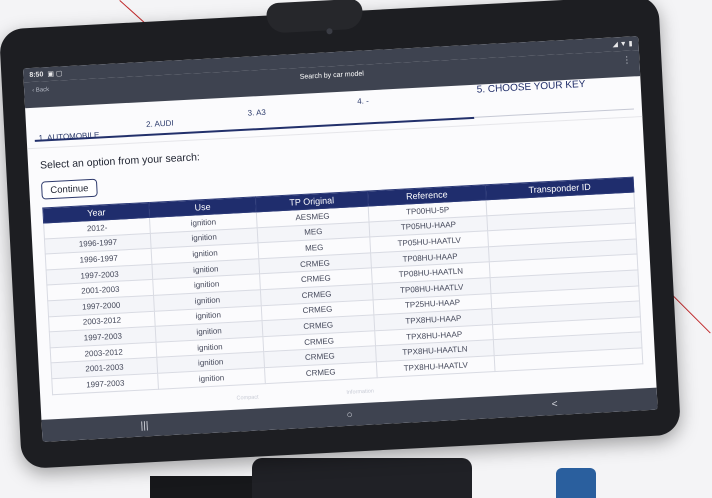 This screenshot has width=712, height=498. What do you see at coordinates (576, 483) in the screenshot?
I see `dock-blue-part` at bounding box center [576, 483].